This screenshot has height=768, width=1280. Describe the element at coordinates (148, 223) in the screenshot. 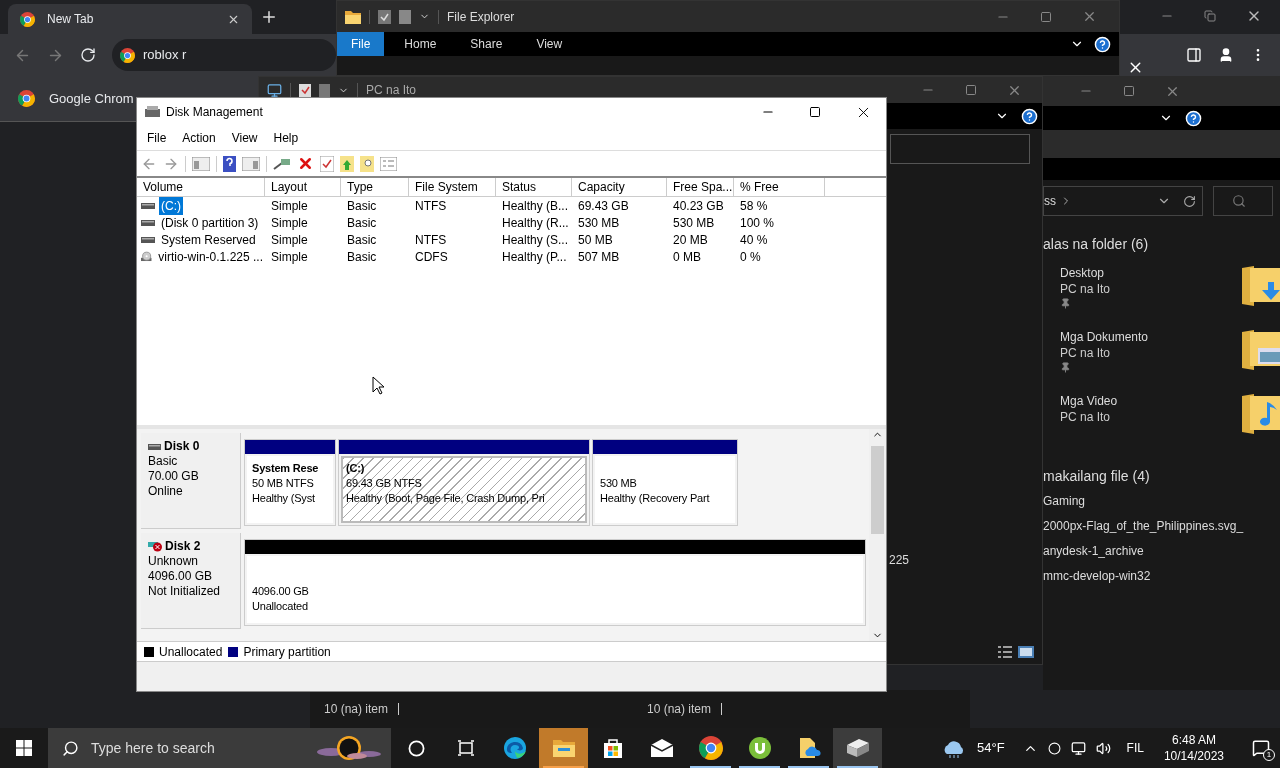

I see `drive-icon` at that location.